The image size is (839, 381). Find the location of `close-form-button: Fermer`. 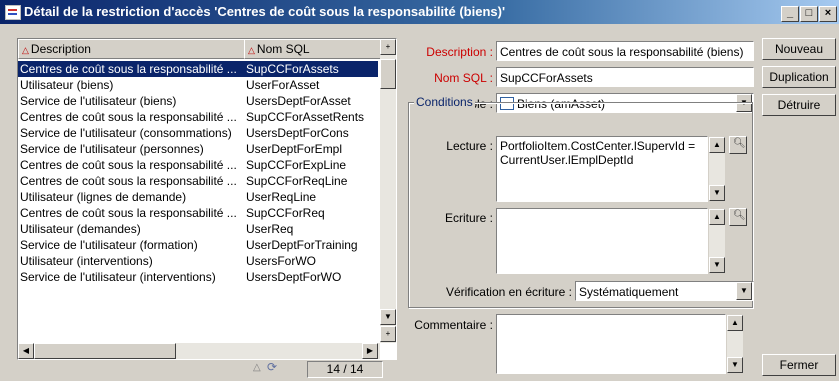

close-form-button: Fermer is located at coordinates (799, 365).